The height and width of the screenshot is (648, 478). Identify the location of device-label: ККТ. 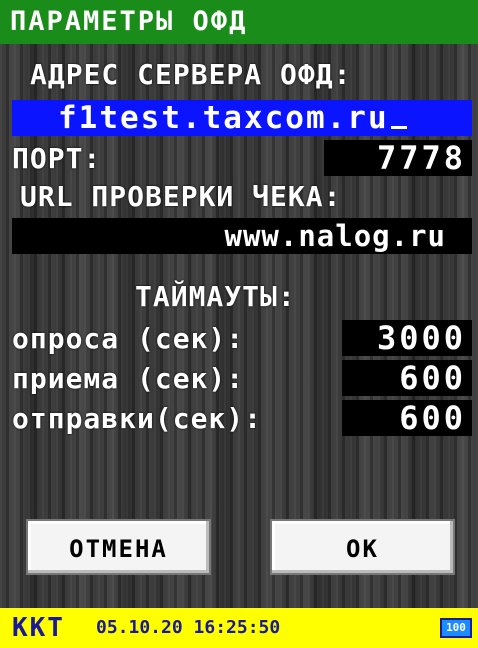
(38, 628).